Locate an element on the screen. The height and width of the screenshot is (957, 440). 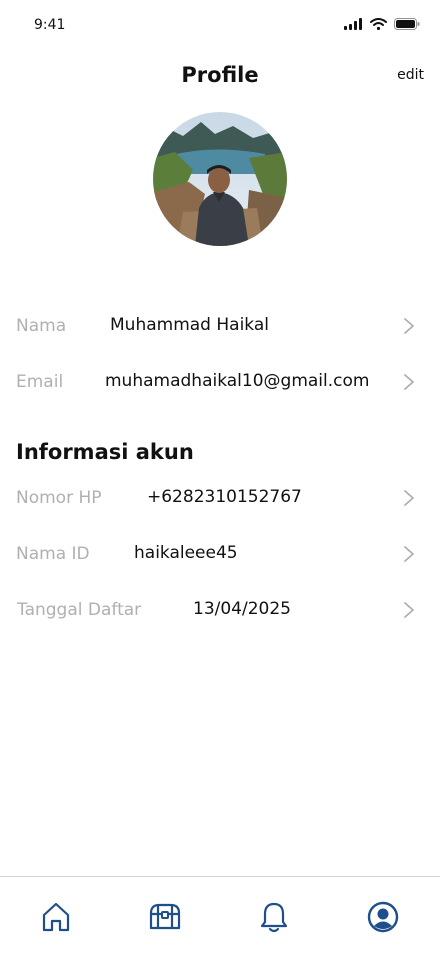
register-date-label: Tanggal Daftar is located at coordinates (79, 610).